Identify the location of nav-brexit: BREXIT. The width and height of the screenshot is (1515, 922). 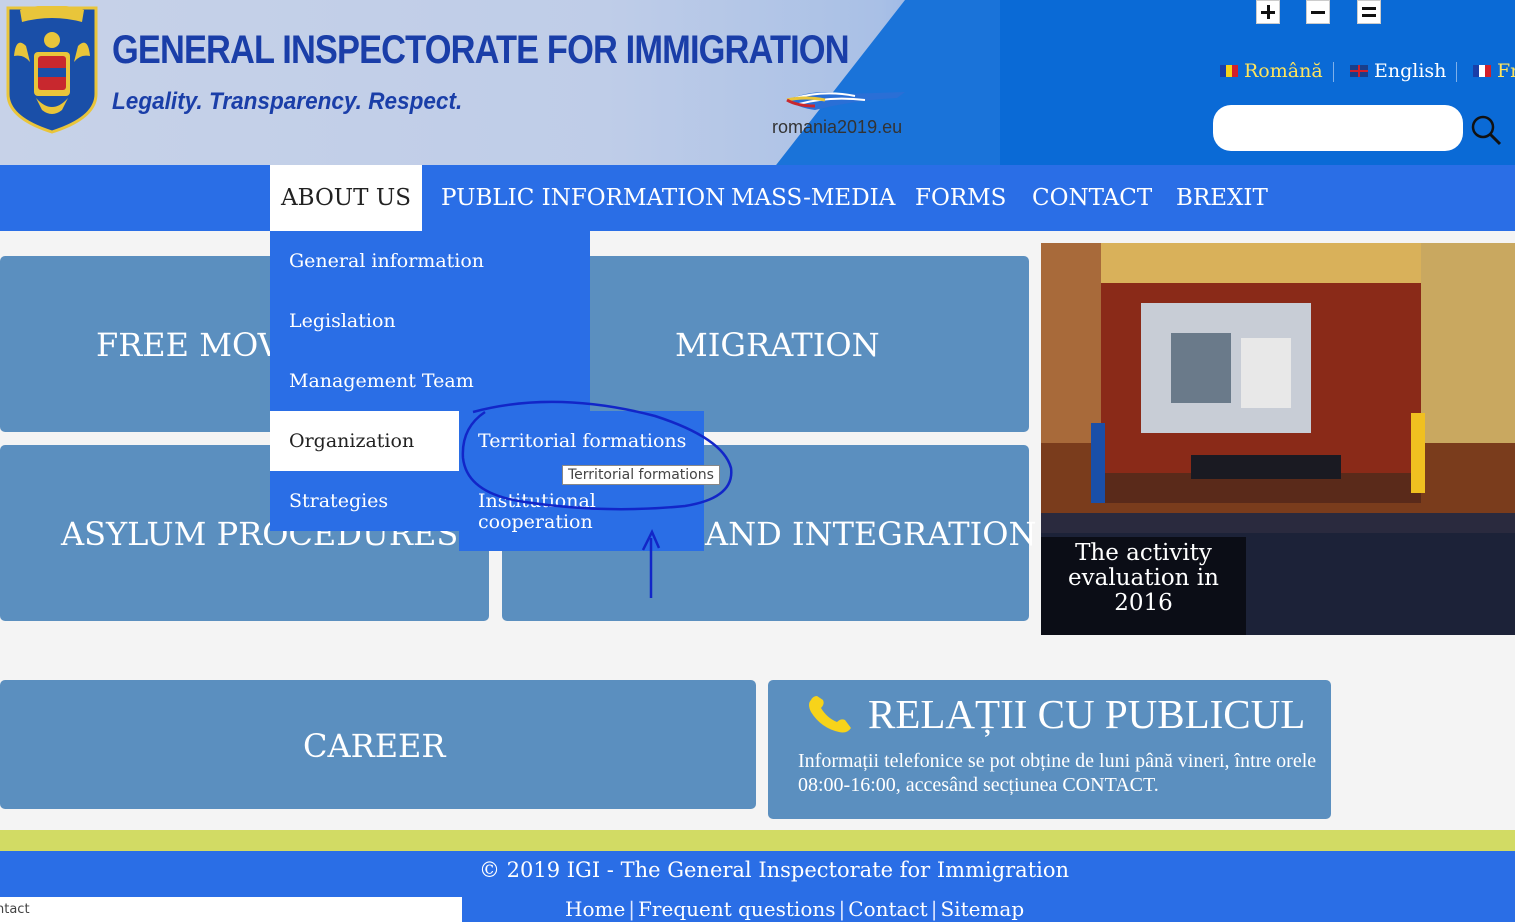
(1222, 198).